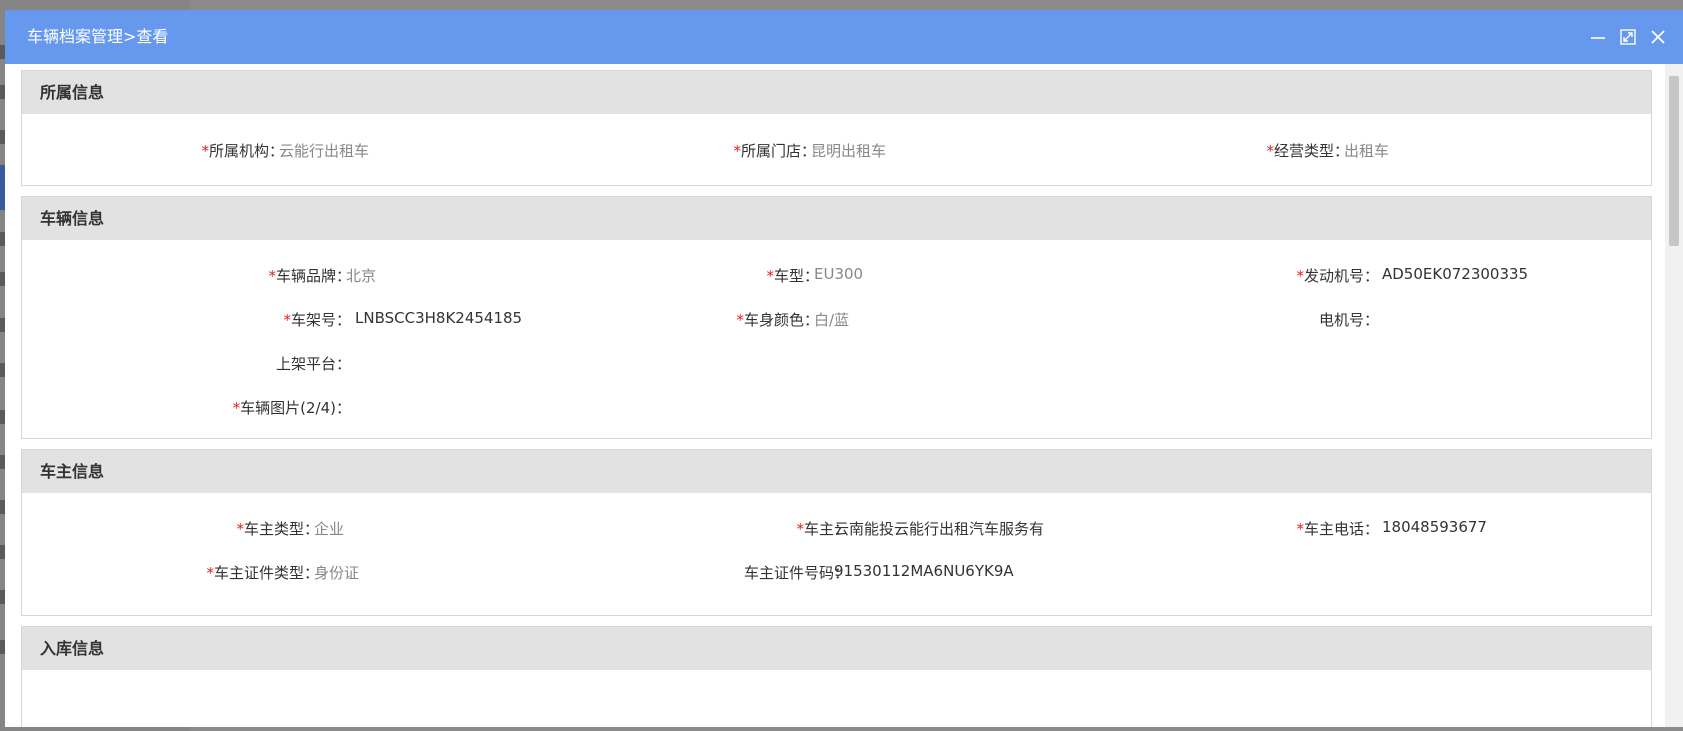  What do you see at coordinates (836, 676) in the screenshot?
I see `section-storage: 入库信息` at bounding box center [836, 676].